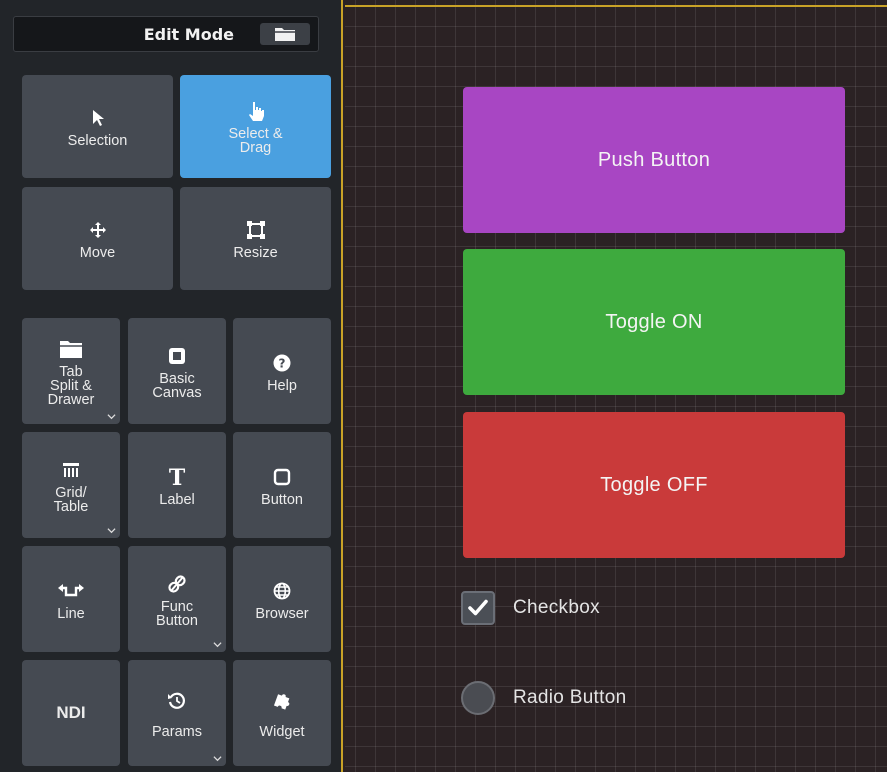 This screenshot has width=887, height=772. Describe the element at coordinates (71, 470) in the screenshot. I see `table-columns-icon` at that location.